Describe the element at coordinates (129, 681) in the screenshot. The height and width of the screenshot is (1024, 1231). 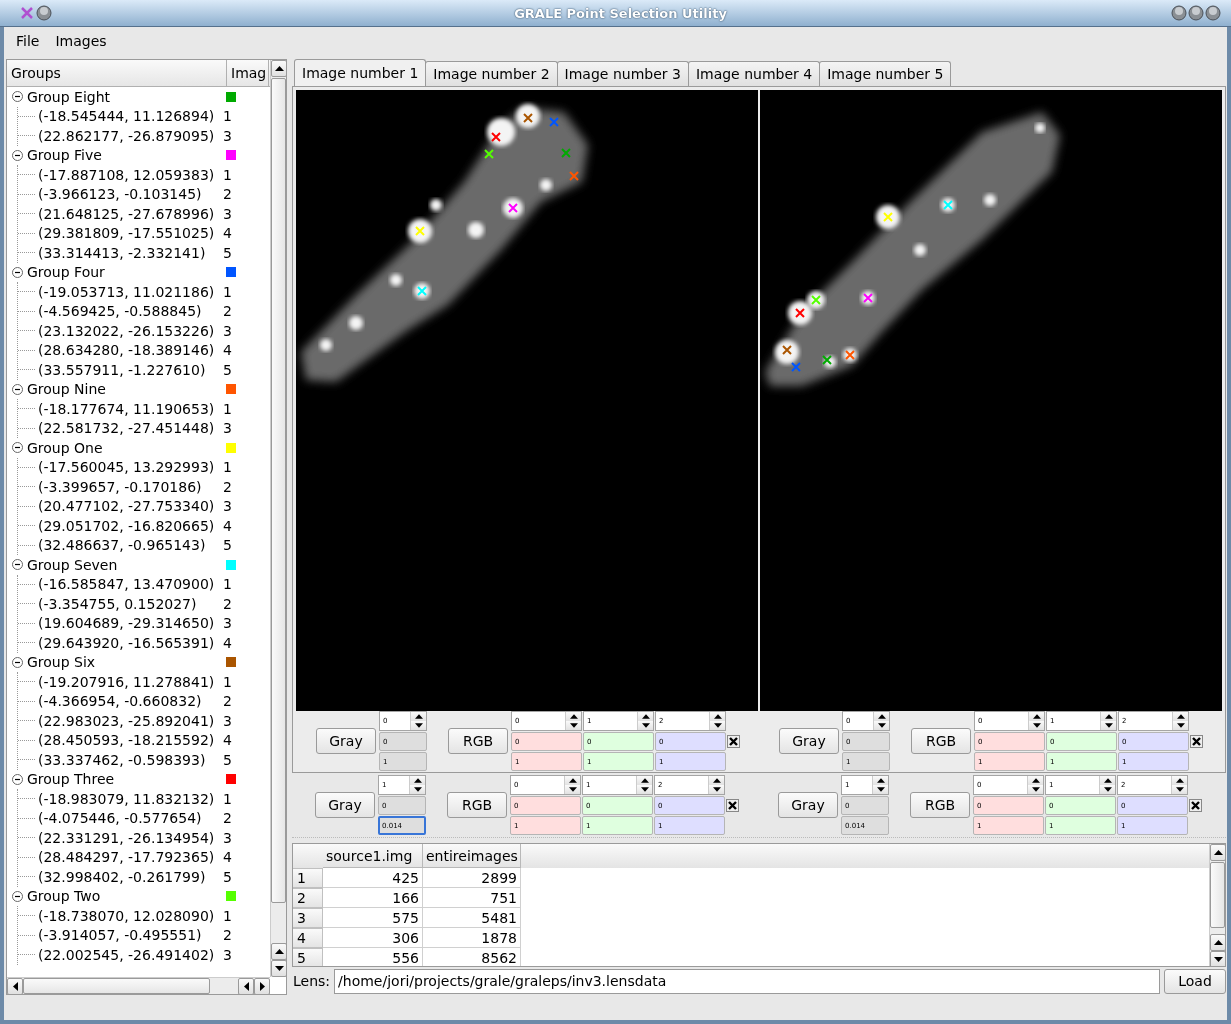
I see `point-coordinates: (-19.207916, 11.278841)` at that location.